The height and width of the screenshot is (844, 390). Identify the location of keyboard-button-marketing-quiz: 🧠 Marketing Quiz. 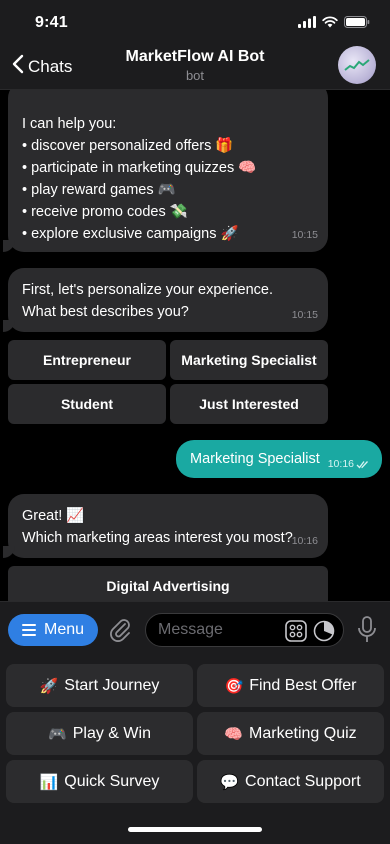
(290, 733).